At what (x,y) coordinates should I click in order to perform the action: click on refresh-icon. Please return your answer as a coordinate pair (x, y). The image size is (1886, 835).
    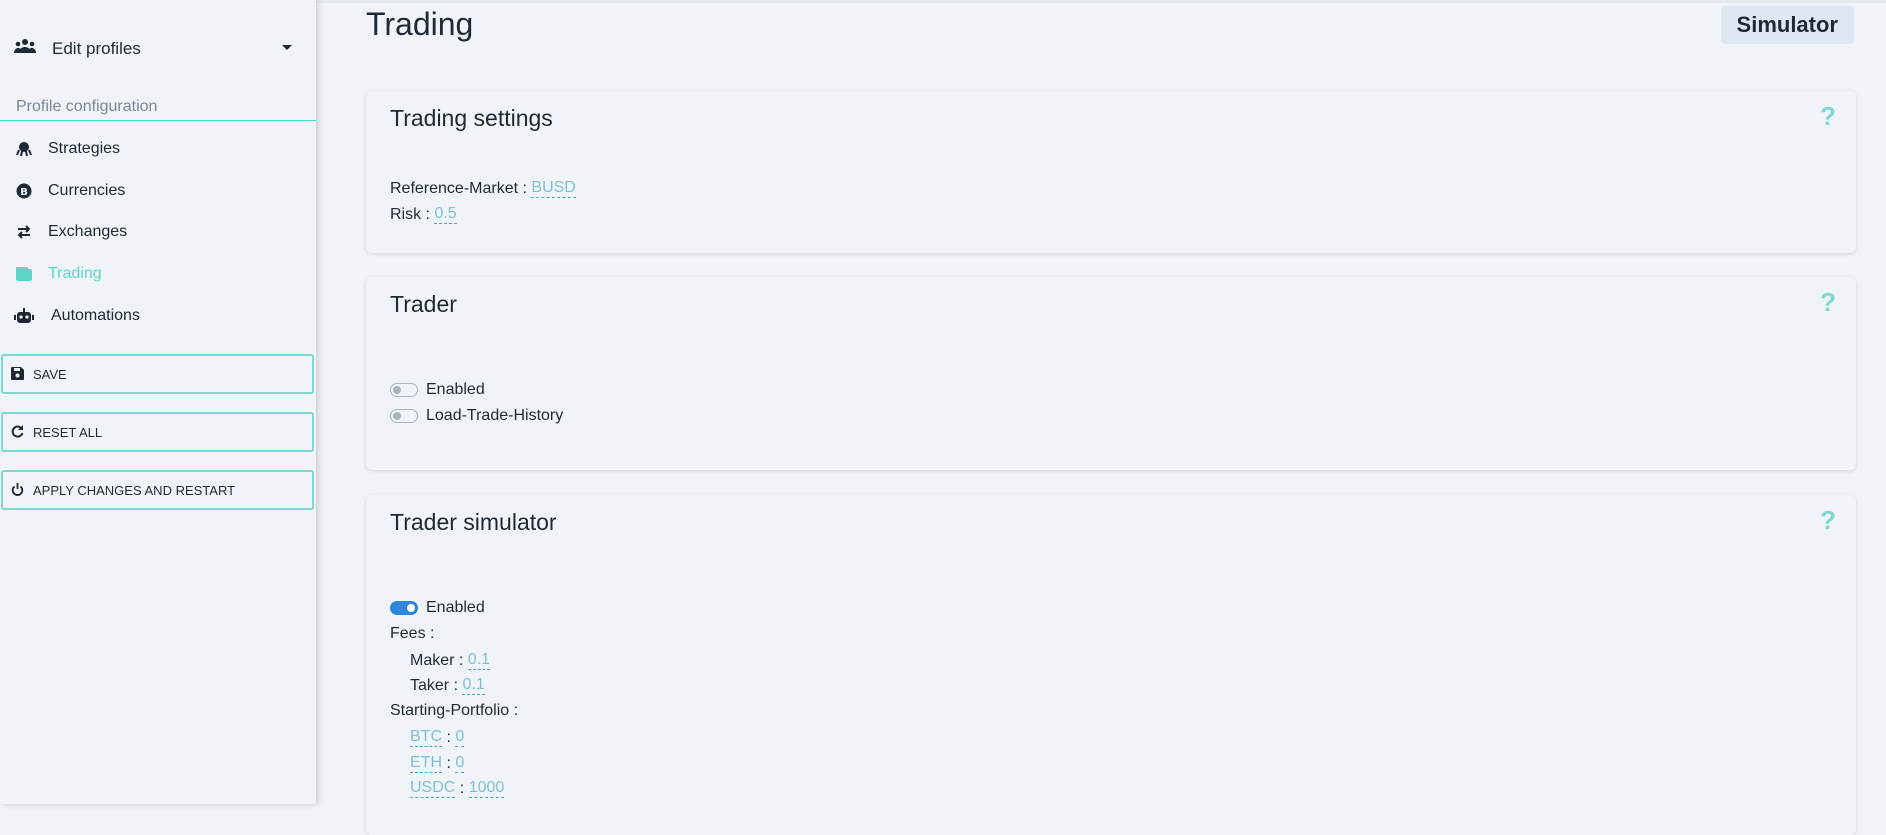
    Looking at the image, I should click on (18, 432).